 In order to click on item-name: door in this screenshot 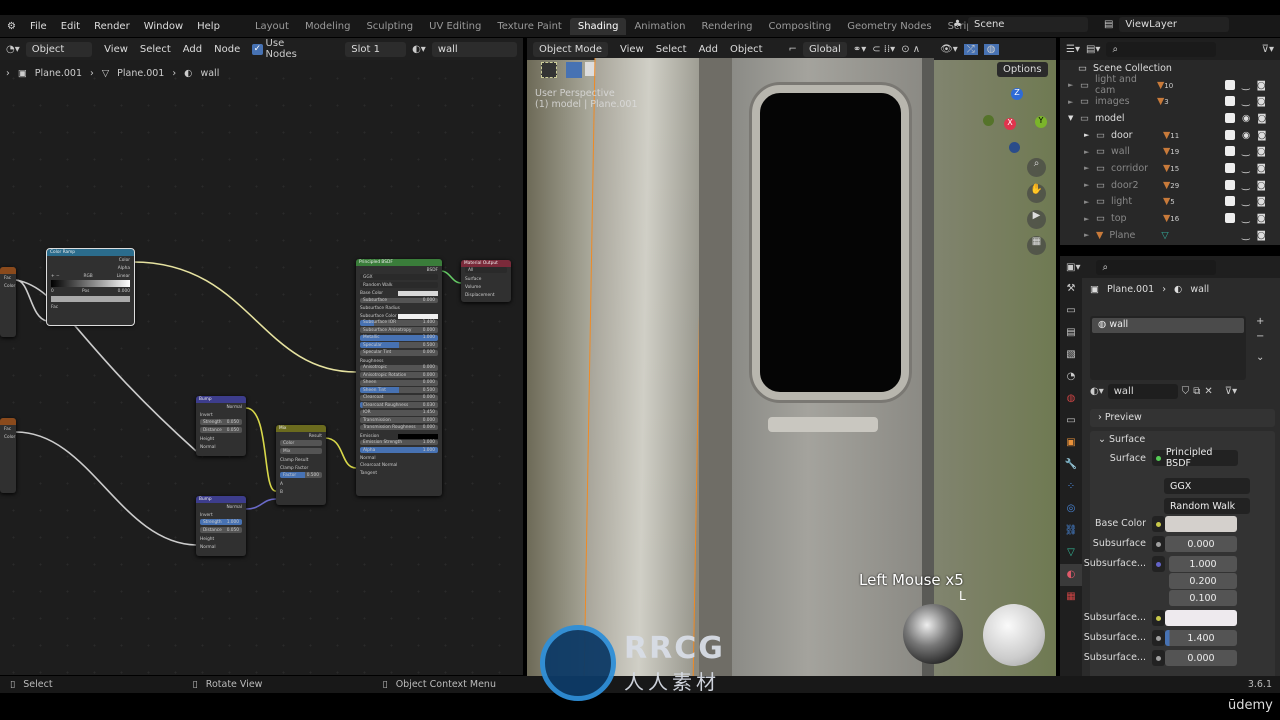, I will do `click(1137, 135)`.